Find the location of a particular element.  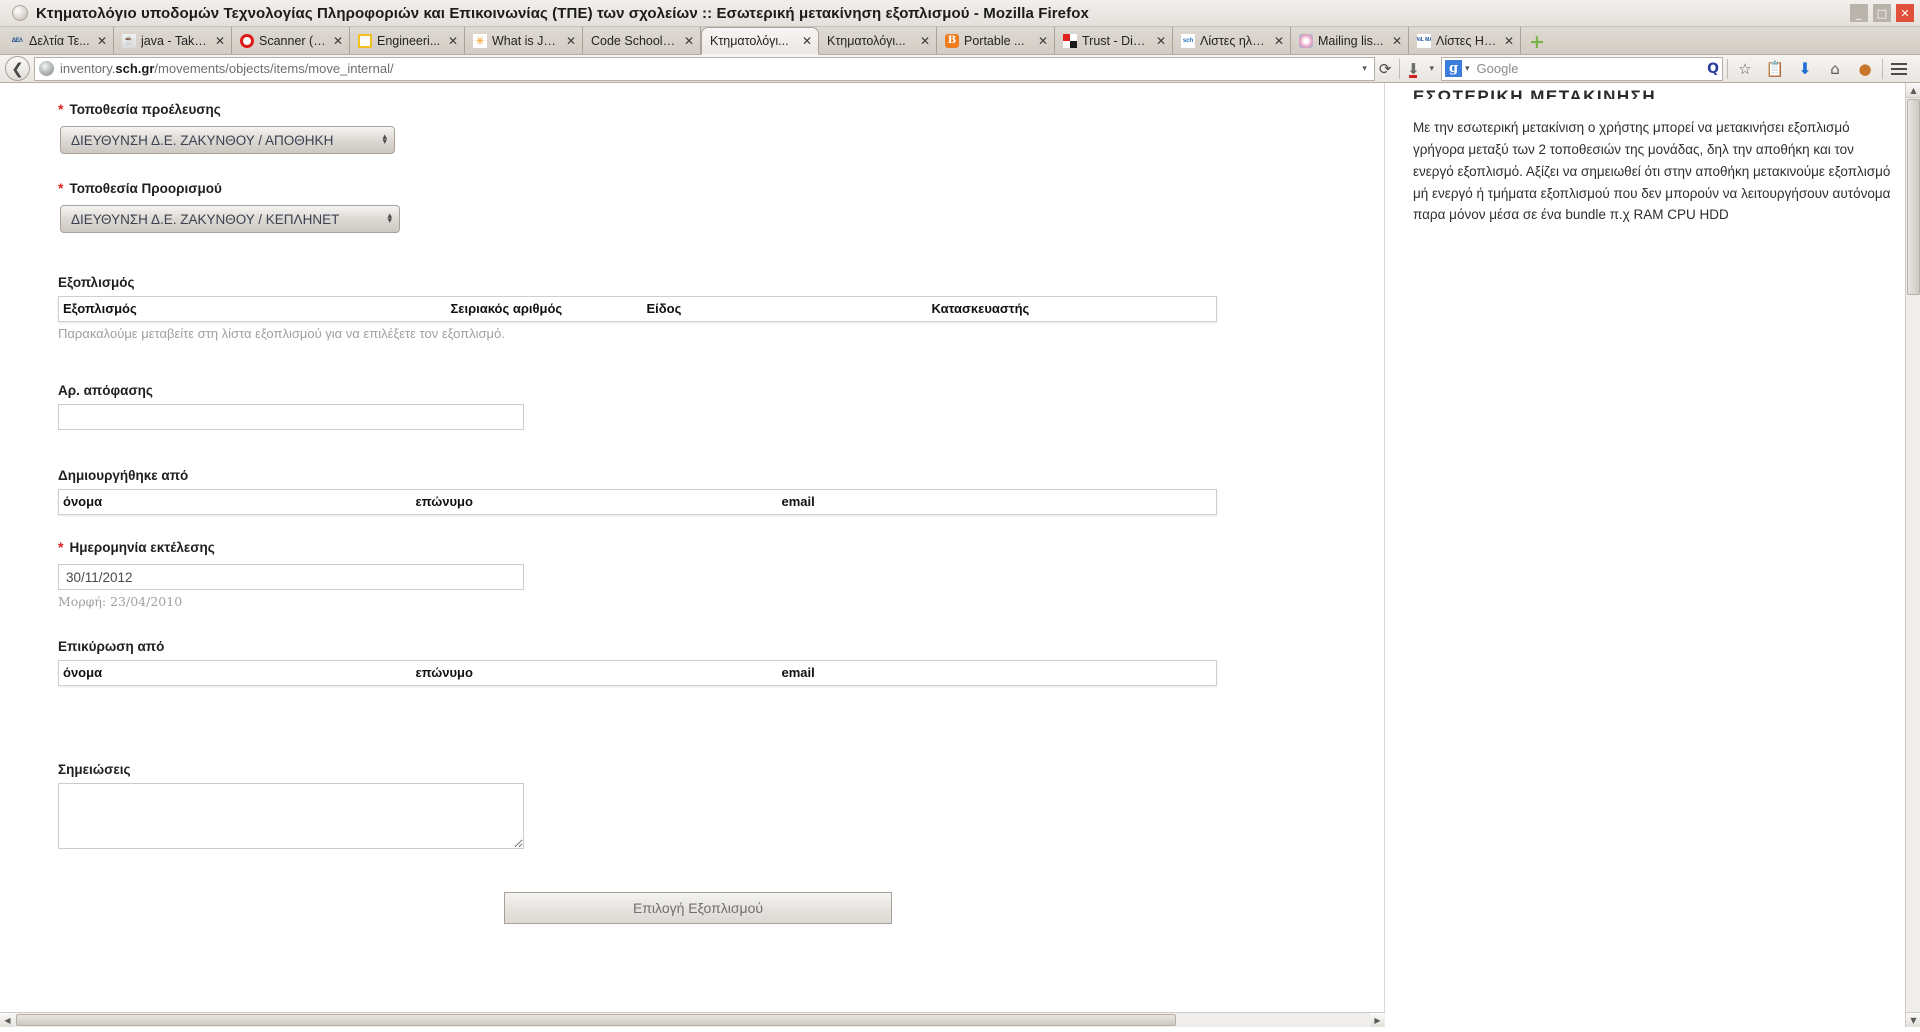

firefox-logo-icon: ● is located at coordinates (1865, 69).